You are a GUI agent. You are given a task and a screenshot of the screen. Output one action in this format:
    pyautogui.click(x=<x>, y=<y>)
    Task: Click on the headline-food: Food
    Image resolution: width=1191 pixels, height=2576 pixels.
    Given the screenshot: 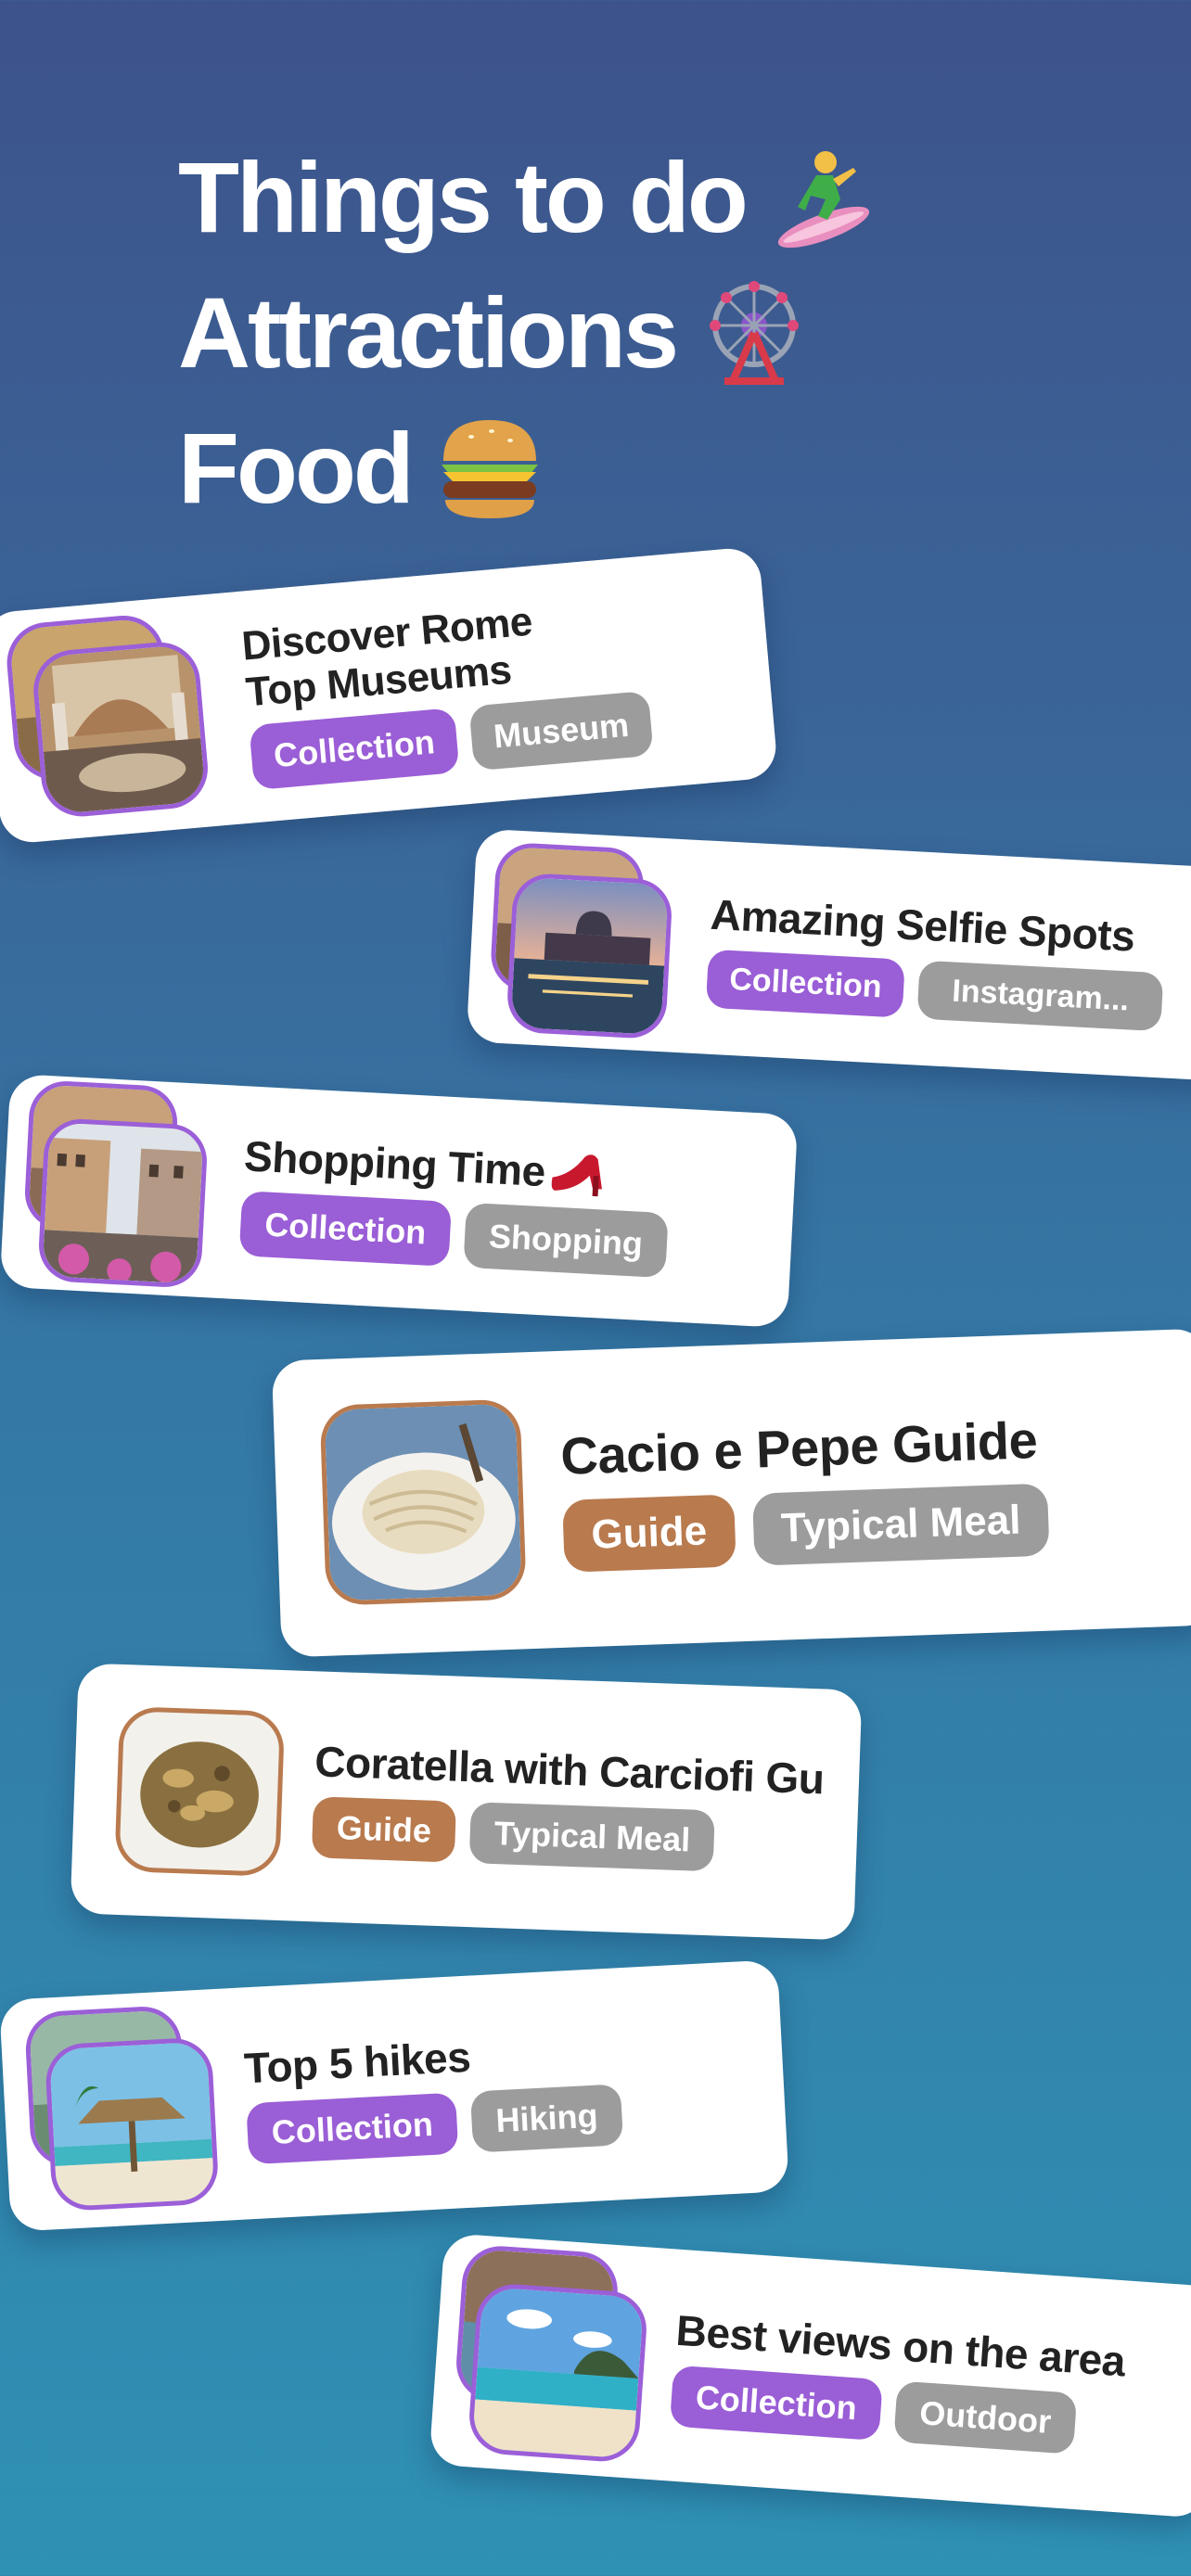 What is the action you would take?
    pyautogui.click(x=528, y=468)
    